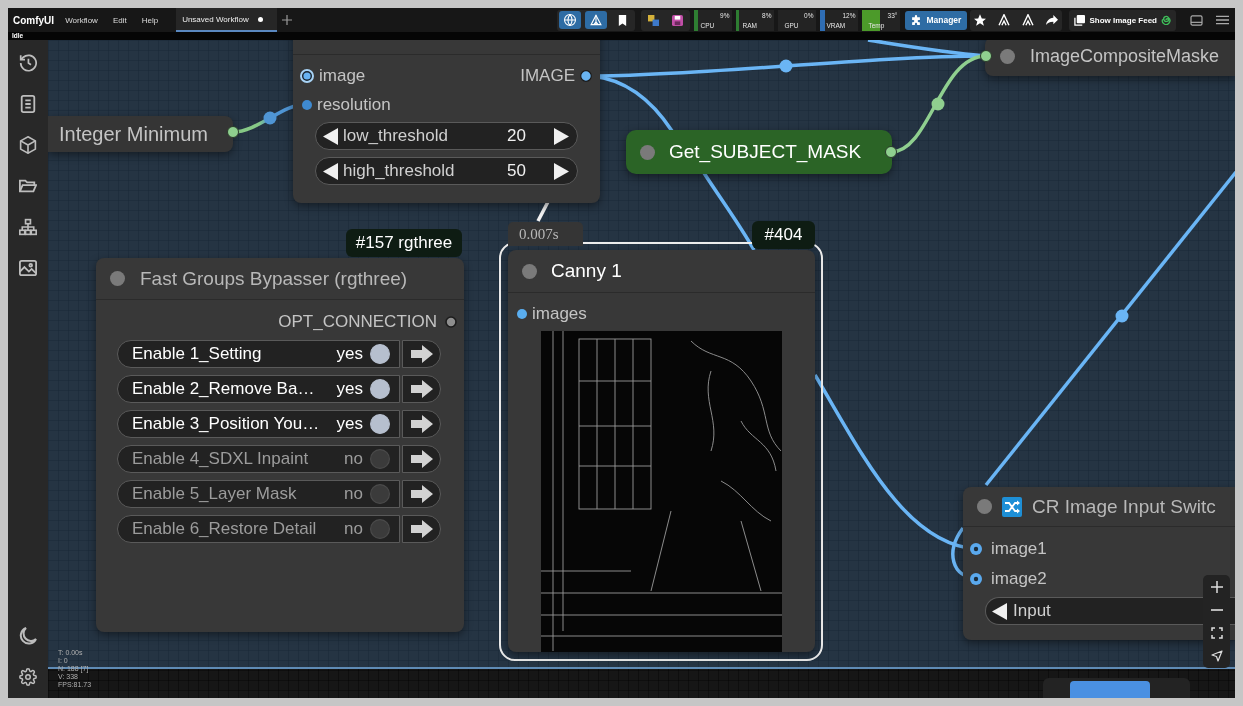 The width and height of the screenshot is (1243, 706). What do you see at coordinates (258, 424) in the screenshot?
I see `group-toggle: Enable 3_Position You… yes` at bounding box center [258, 424].